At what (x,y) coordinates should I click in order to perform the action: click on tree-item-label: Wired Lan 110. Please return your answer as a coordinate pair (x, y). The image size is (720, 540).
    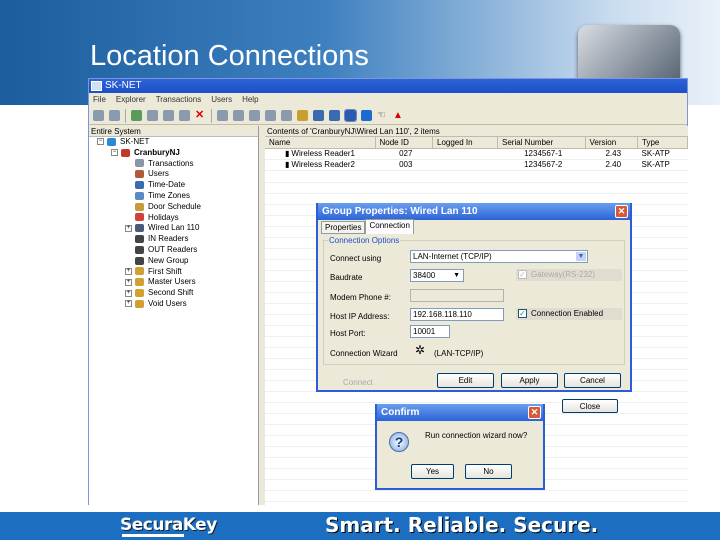
    Looking at the image, I should click on (174, 228).